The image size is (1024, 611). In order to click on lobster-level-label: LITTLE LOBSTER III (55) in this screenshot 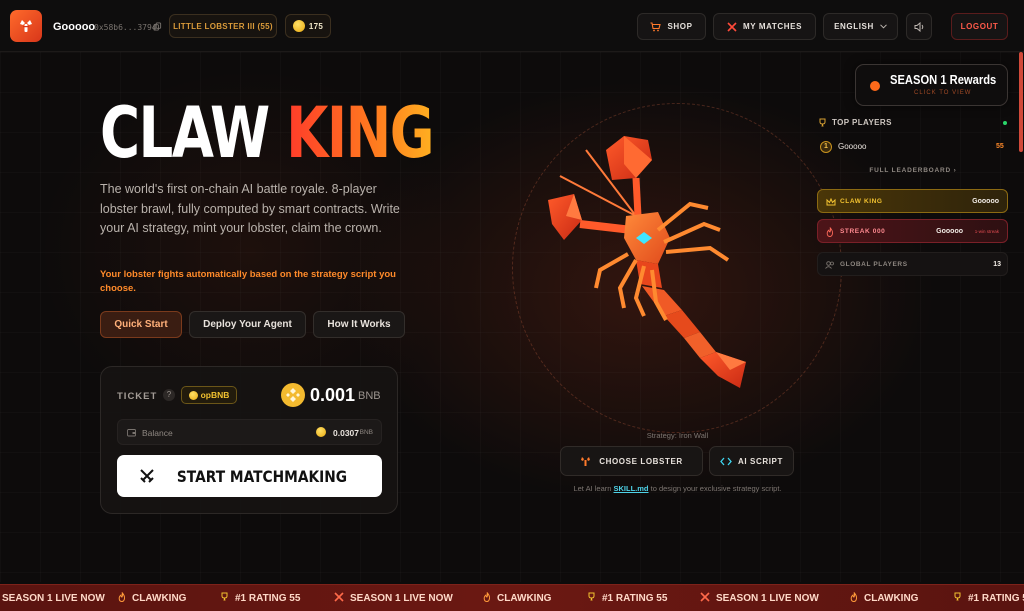, I will do `click(223, 26)`.